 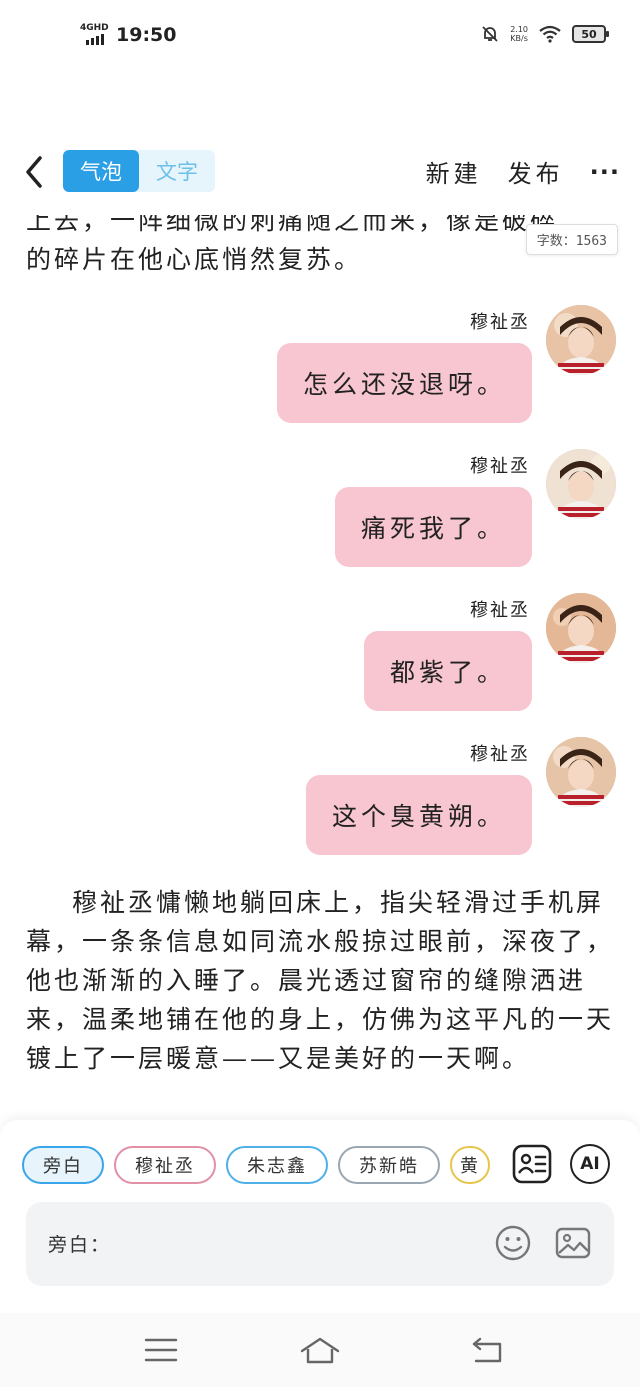 I want to click on menu-icon, so click(x=161, y=1350).